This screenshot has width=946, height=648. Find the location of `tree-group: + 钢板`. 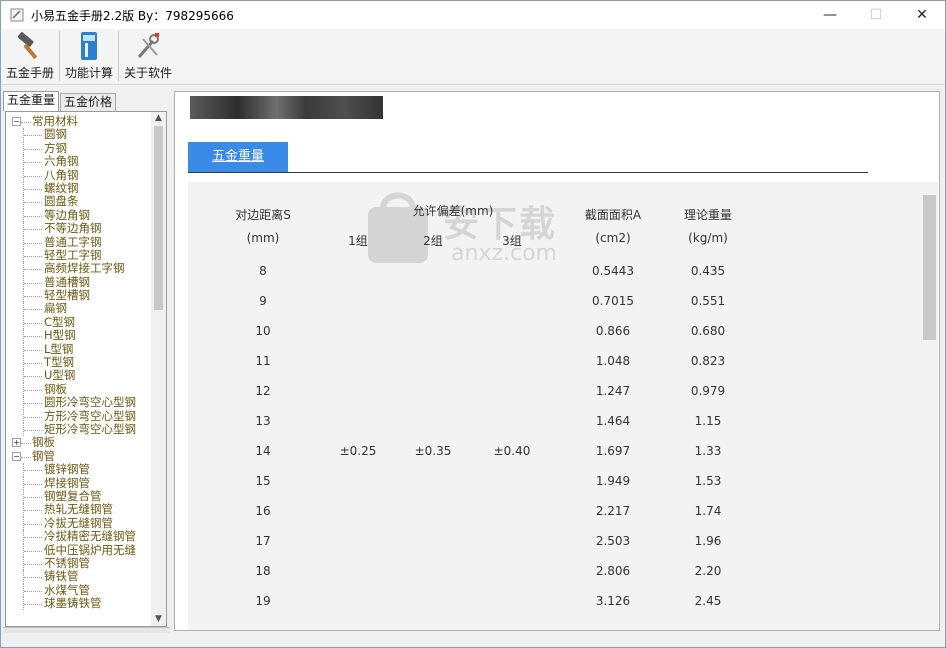

tree-group: + 钢板 is located at coordinates (79, 442).